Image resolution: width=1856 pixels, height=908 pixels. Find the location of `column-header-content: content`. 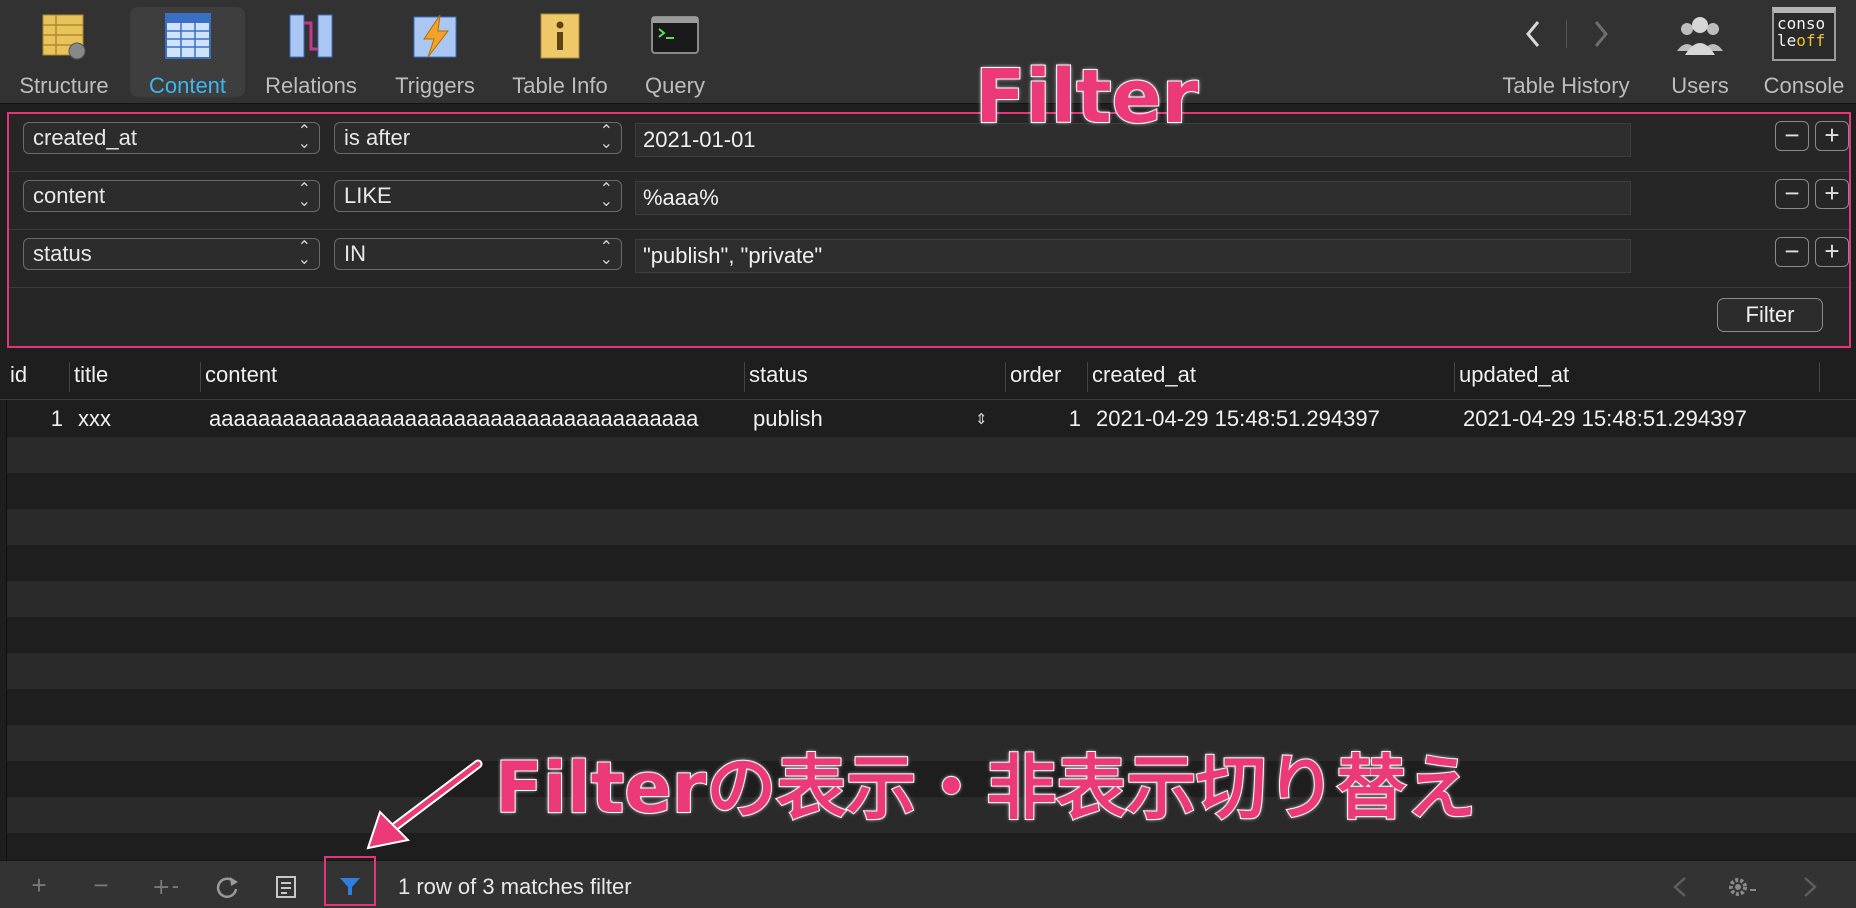

column-header-content: content is located at coordinates (473, 377).